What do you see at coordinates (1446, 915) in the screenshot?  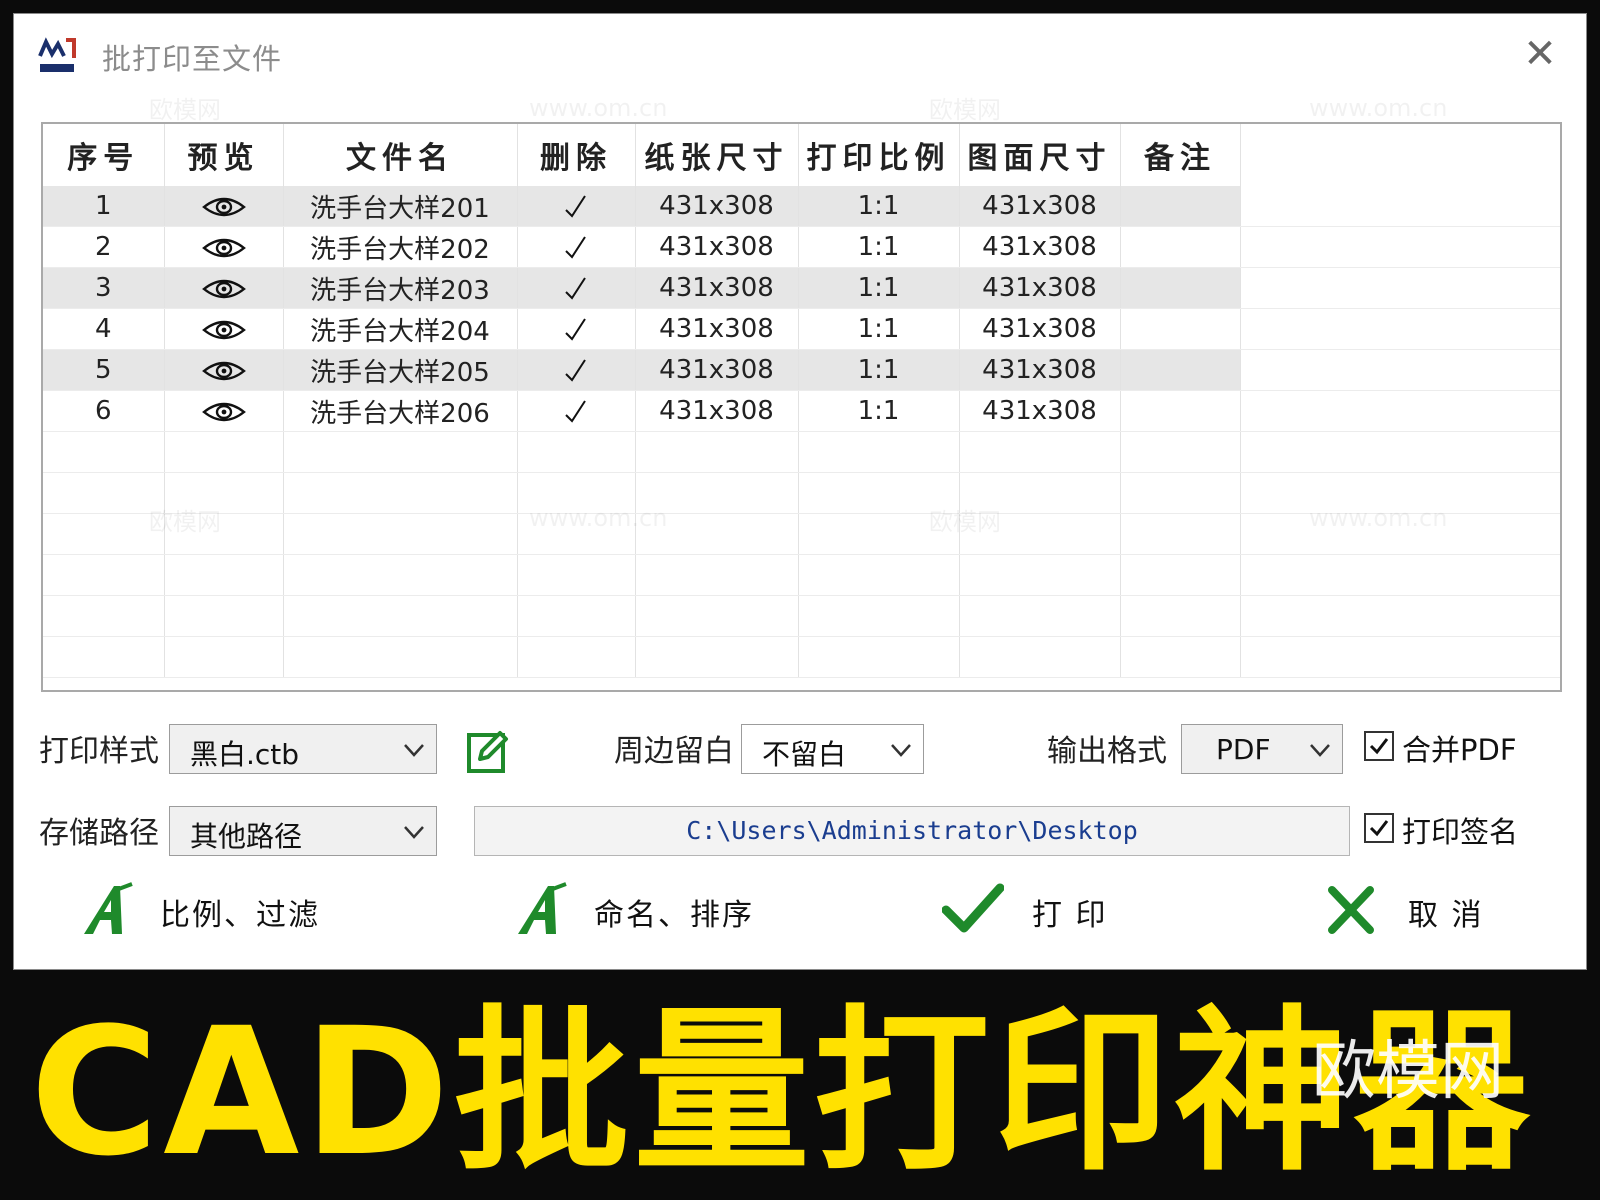 I see `cancel-label: 取 消` at bounding box center [1446, 915].